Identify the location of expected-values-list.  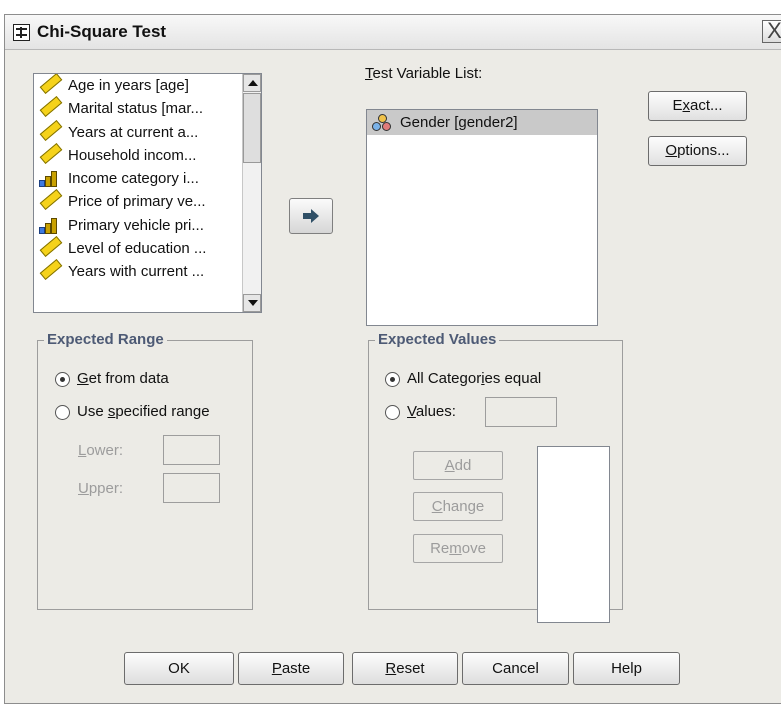
(573, 534).